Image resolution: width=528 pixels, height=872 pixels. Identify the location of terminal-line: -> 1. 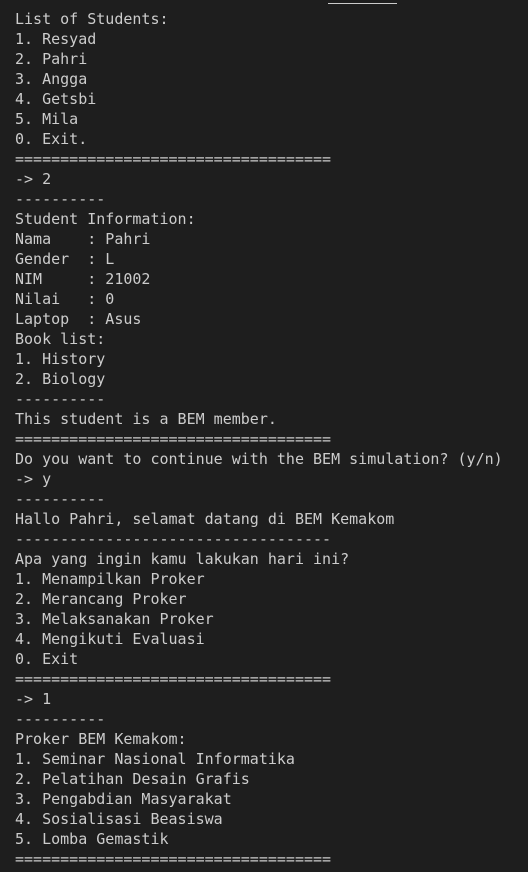
(33, 699).